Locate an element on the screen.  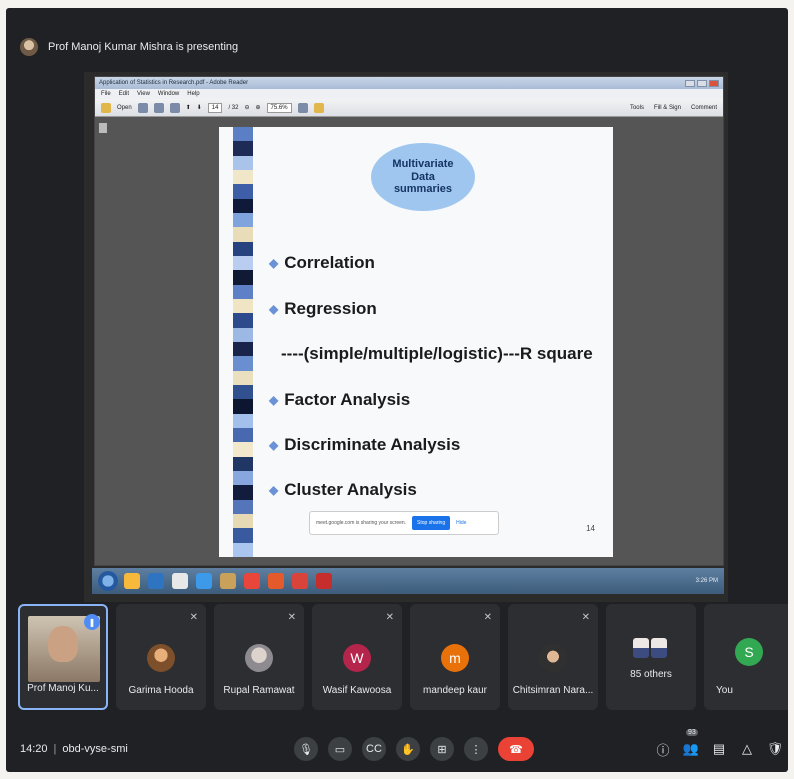
print-icon is located at coordinates (158, 107).